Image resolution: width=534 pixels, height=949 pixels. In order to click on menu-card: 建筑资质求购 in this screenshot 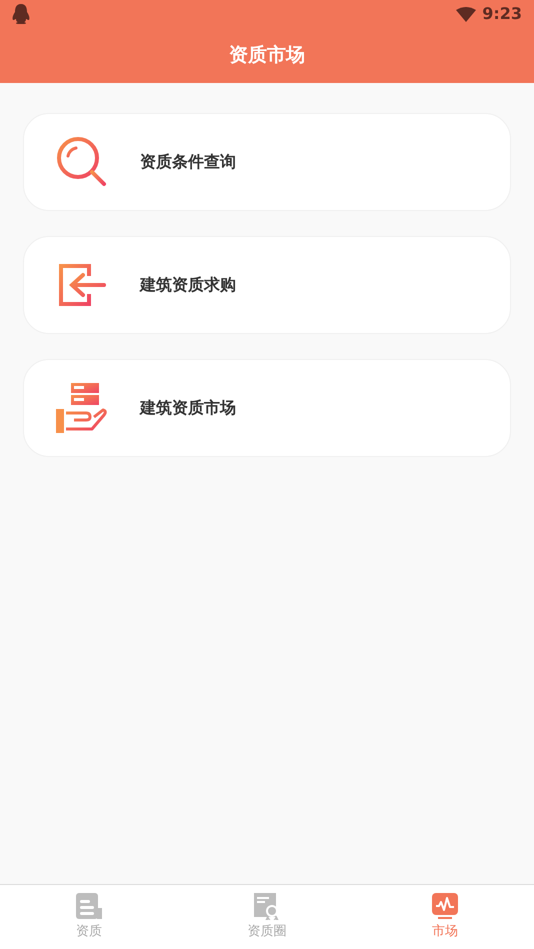, I will do `click(267, 285)`.